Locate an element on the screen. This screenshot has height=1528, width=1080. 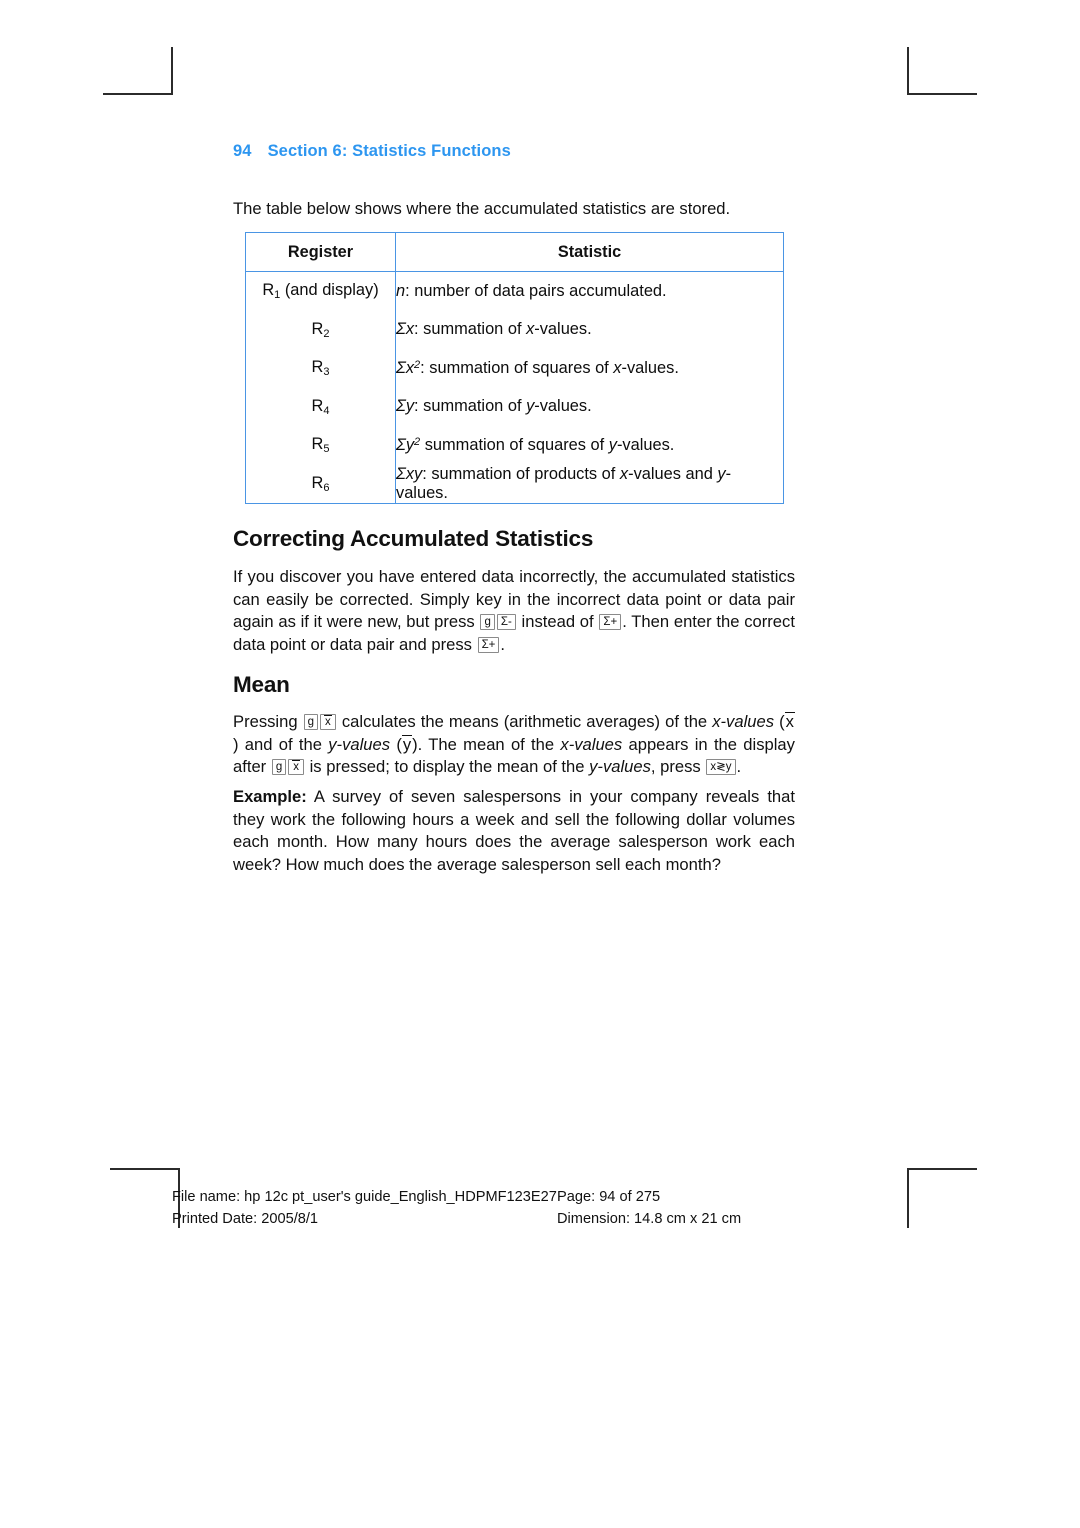
mean-text-1: Pressing is located at coordinates (265, 721).